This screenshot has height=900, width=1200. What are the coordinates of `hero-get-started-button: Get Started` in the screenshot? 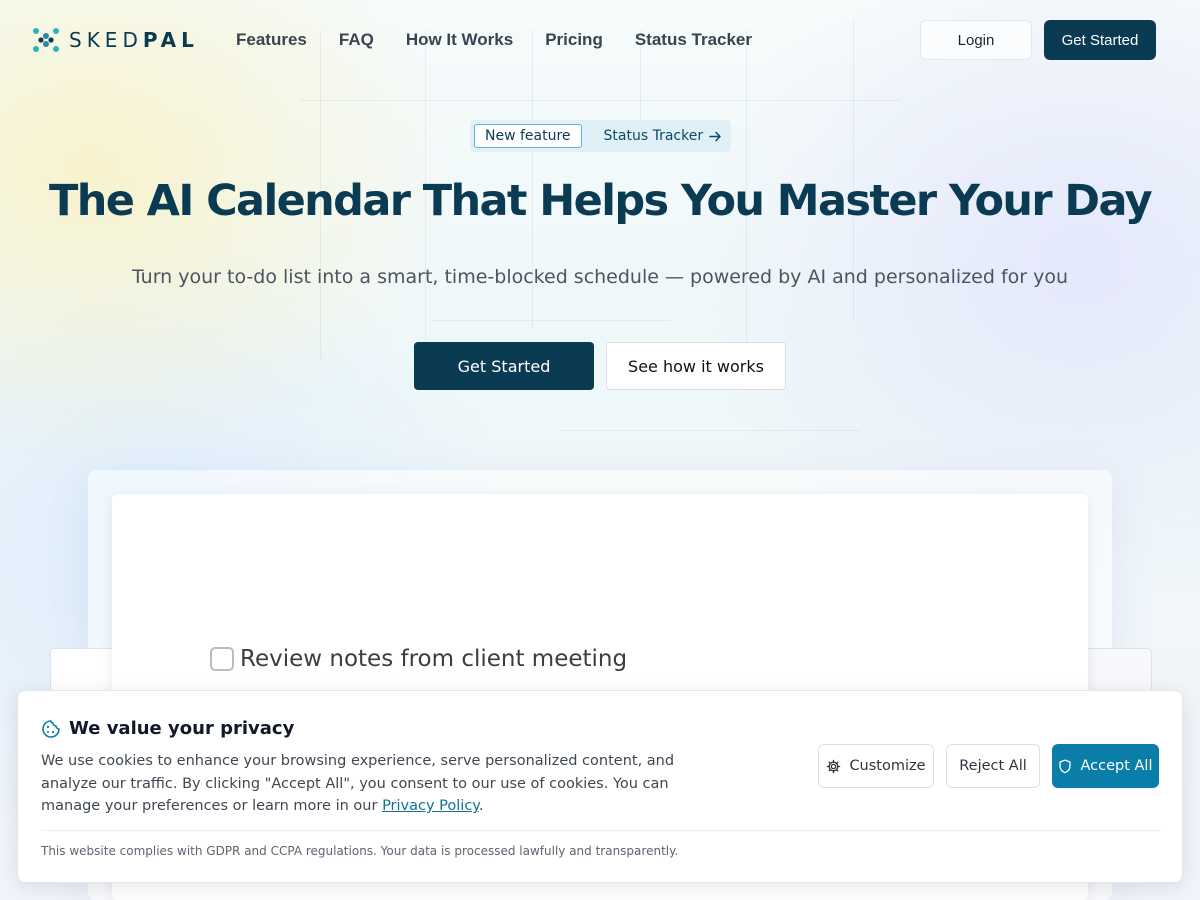 It's located at (504, 366).